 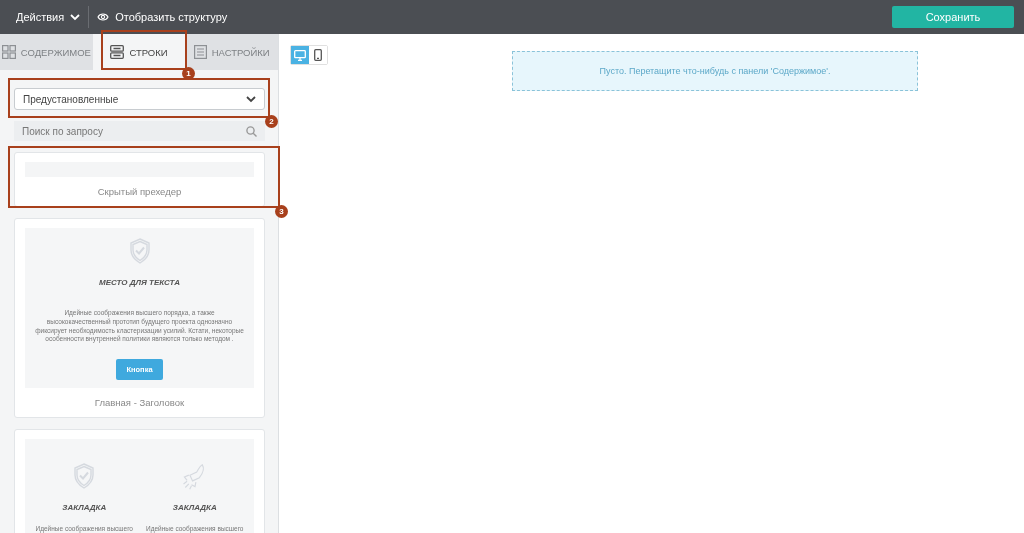 What do you see at coordinates (139, 282) in the screenshot?
I see `preview-heading: МЕСТО ДЛЯ ТЕКСТА` at bounding box center [139, 282].